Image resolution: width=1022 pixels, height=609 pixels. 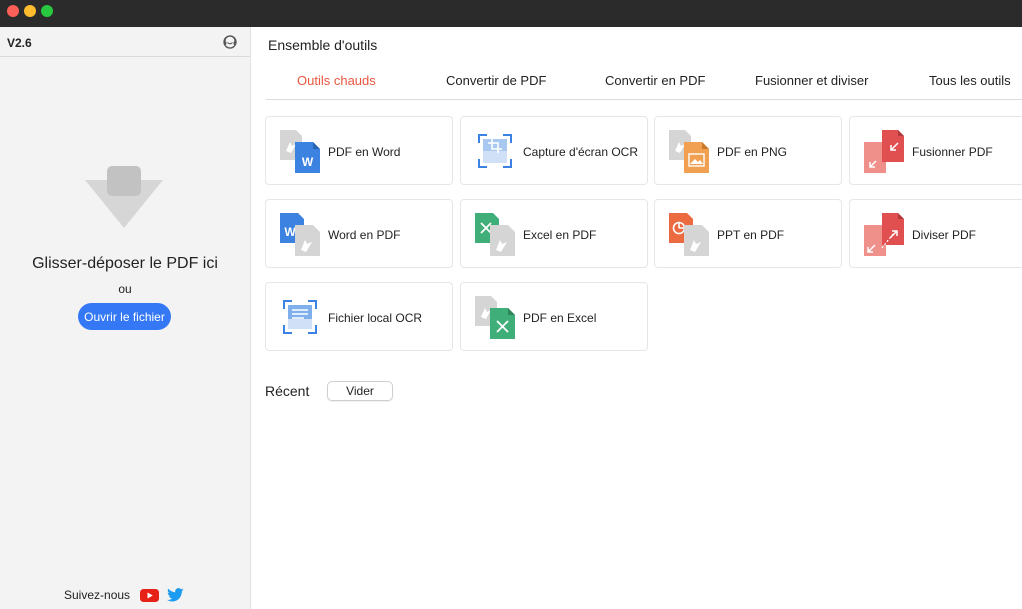 I want to click on close-window-button, so click(x=13, y=11).